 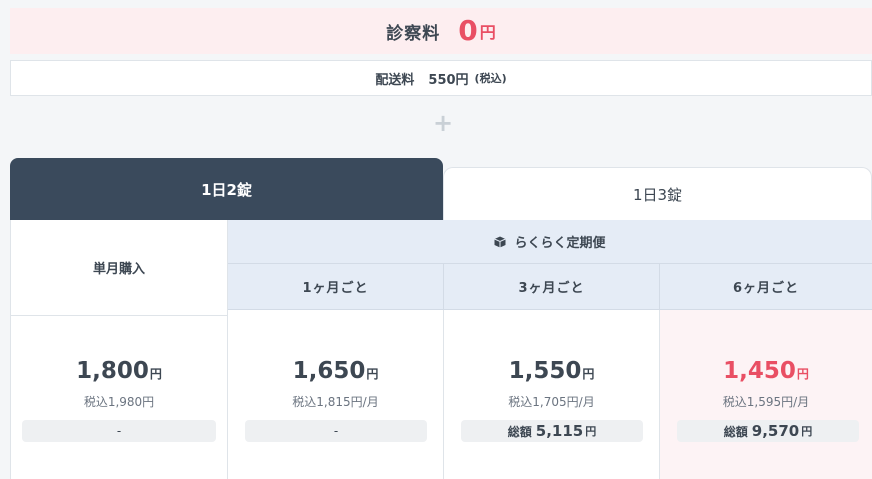 What do you see at coordinates (766, 371) in the screenshot?
I see `price-value: 1,450円` at bounding box center [766, 371].